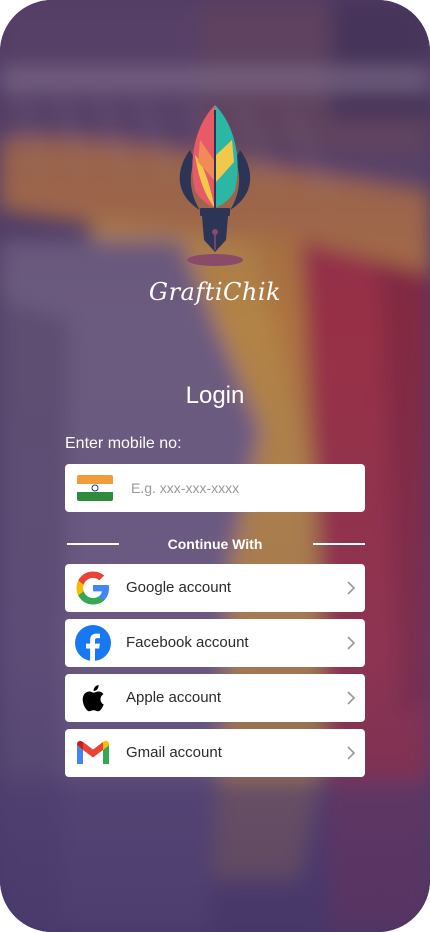 This screenshot has height=932, width=430. I want to click on apple-icon, so click(93, 698).